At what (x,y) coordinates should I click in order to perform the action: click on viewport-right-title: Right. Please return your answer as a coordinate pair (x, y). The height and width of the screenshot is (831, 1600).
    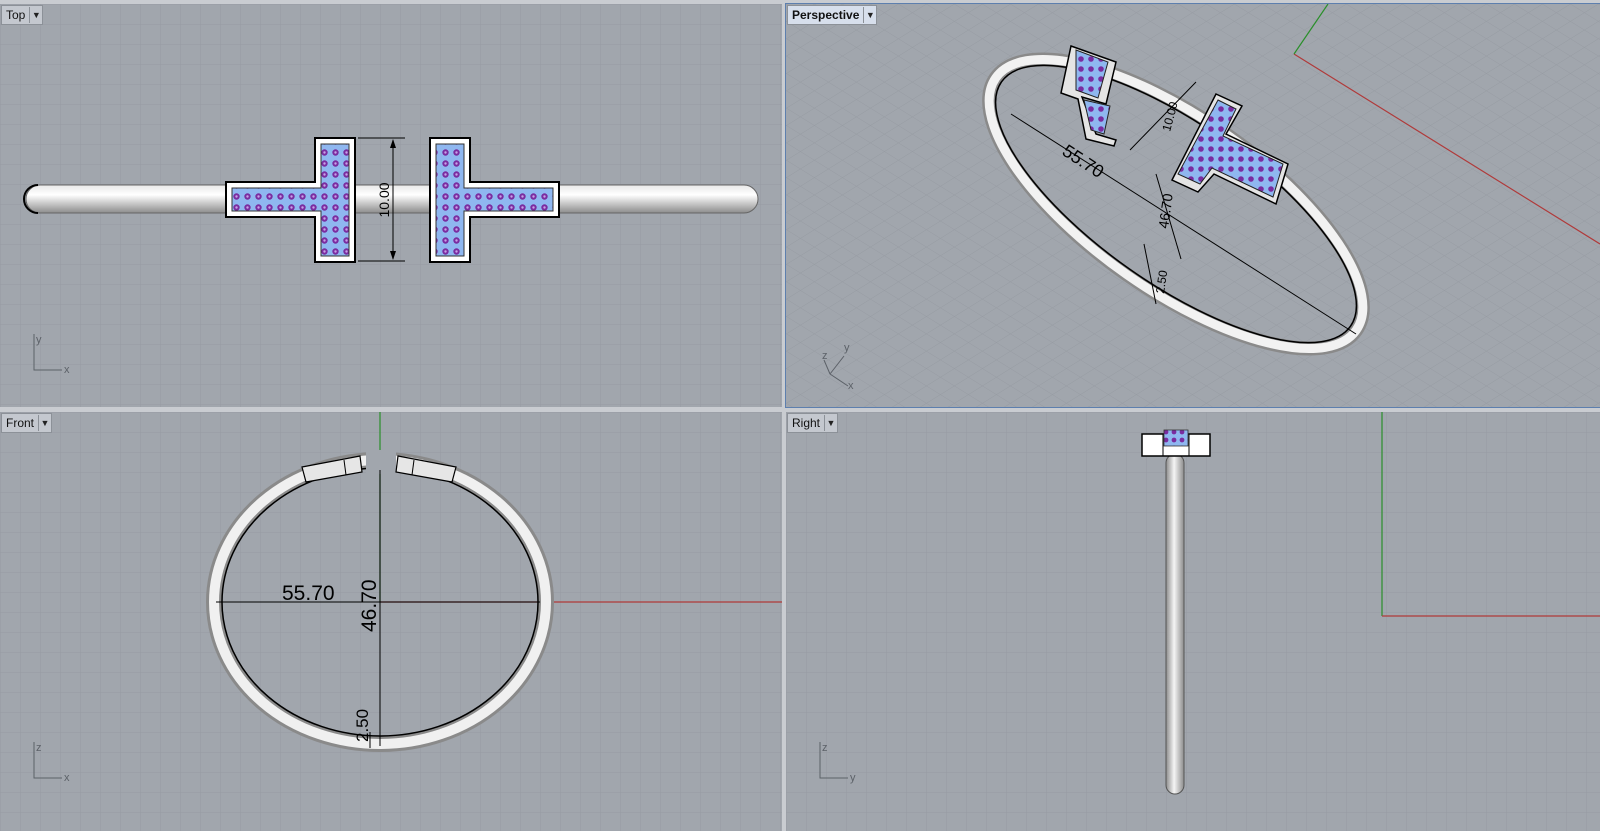
    Looking at the image, I should click on (806, 423).